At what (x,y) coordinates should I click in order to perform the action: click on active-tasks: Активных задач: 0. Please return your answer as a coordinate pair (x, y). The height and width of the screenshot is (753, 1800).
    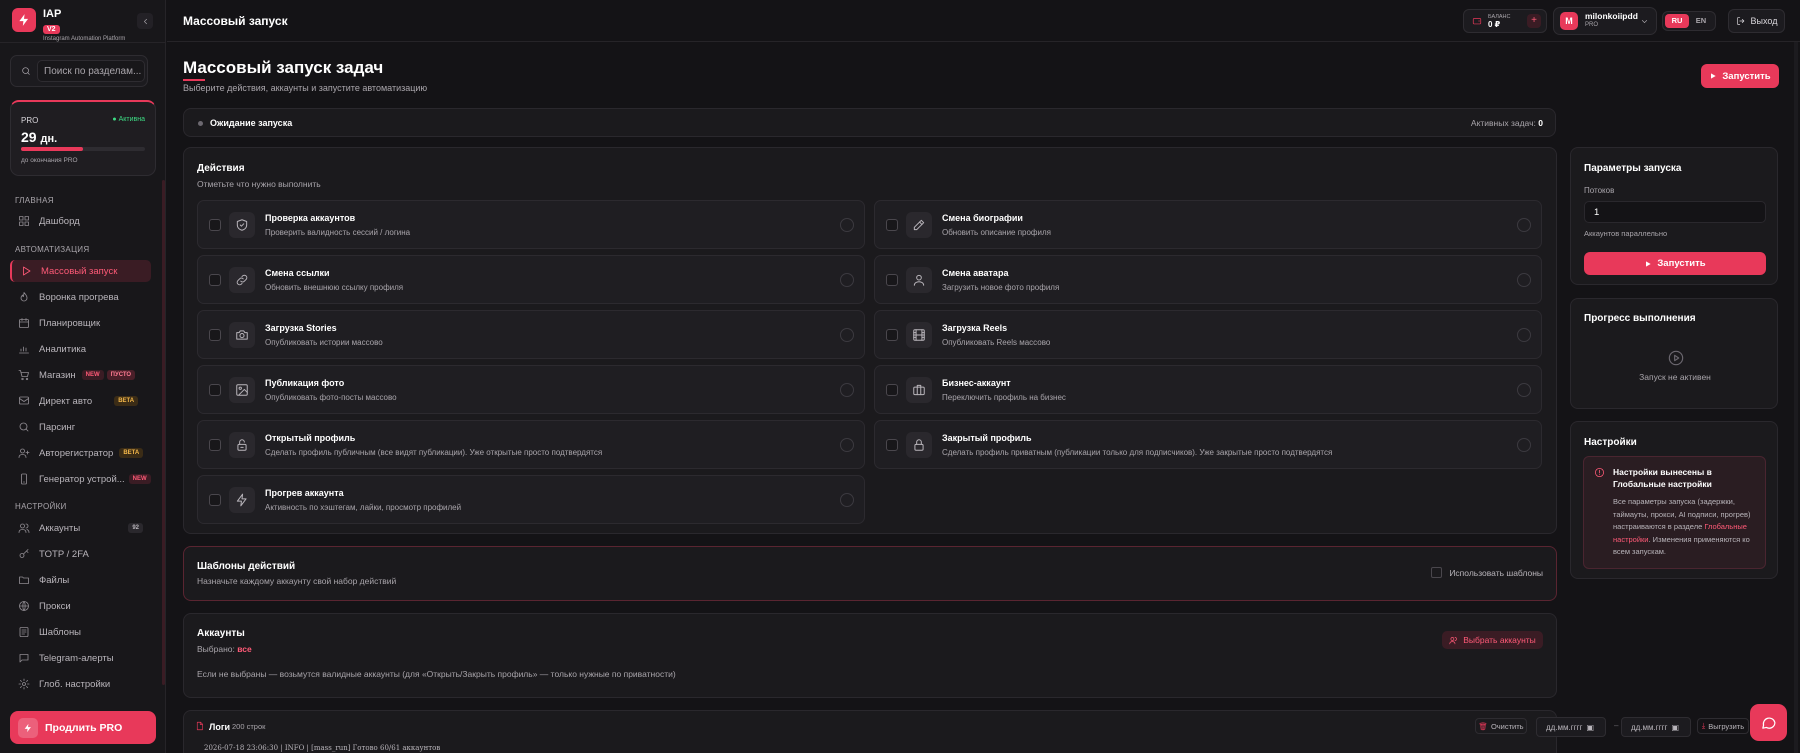
    Looking at the image, I should click on (1506, 123).